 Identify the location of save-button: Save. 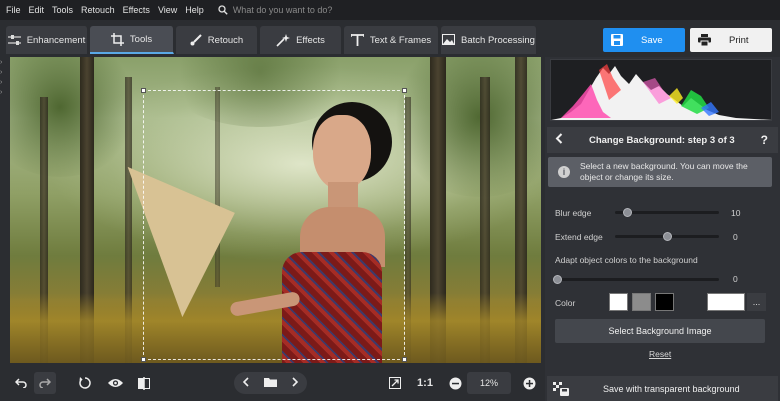
(644, 40).